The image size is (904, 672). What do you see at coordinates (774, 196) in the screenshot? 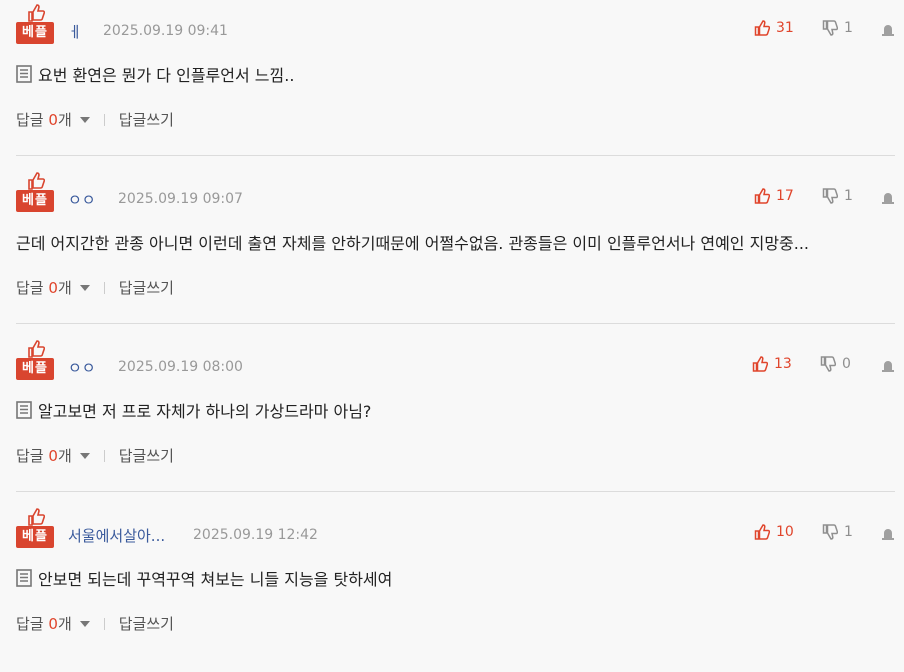
I see `like-button: 17` at bounding box center [774, 196].